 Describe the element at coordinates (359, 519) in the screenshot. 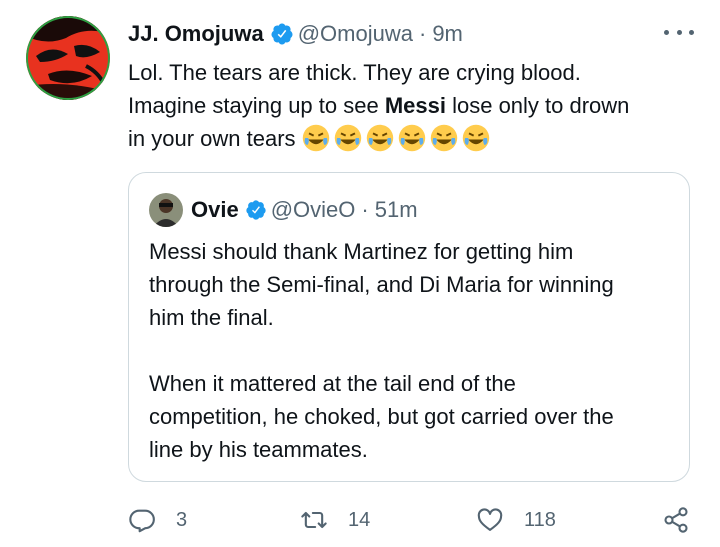

I see `retweet-count: 14` at that location.